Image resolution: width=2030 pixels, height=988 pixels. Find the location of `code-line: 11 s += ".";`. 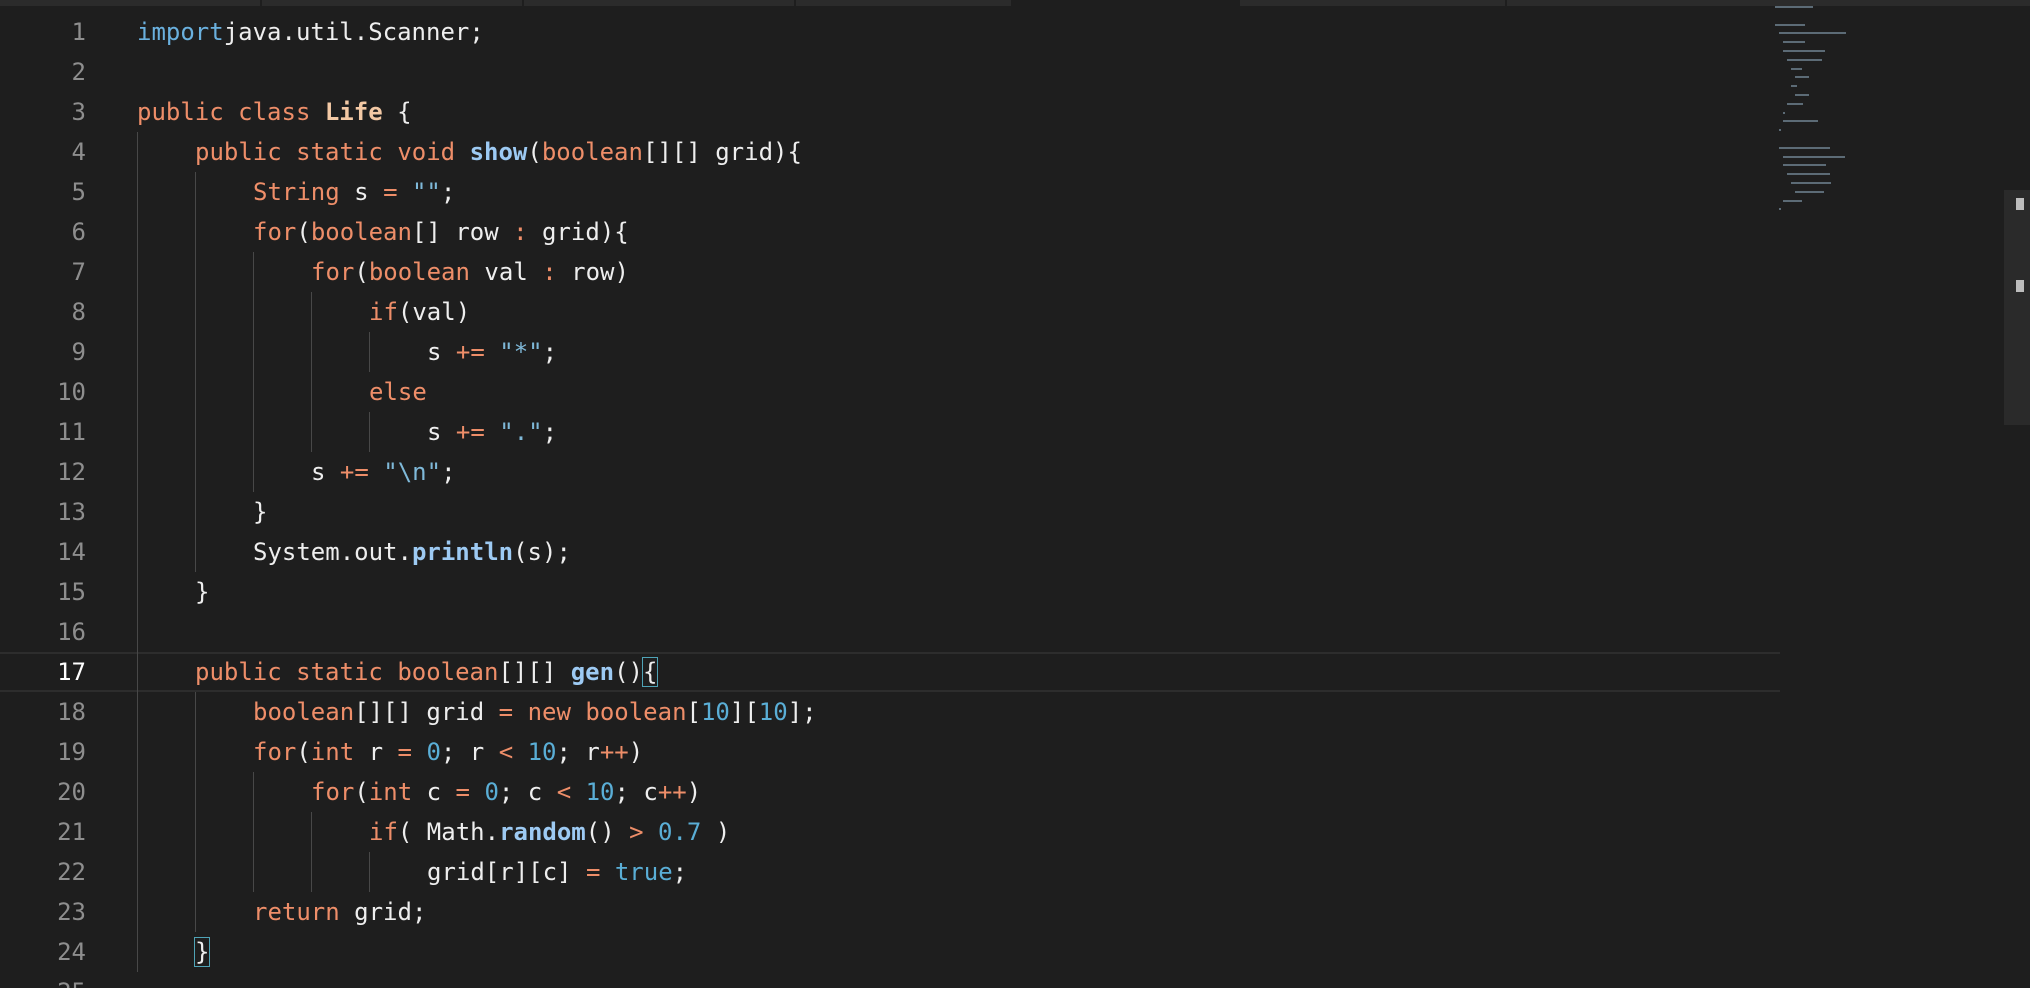

code-line: 11 s += "."; is located at coordinates (890, 432).